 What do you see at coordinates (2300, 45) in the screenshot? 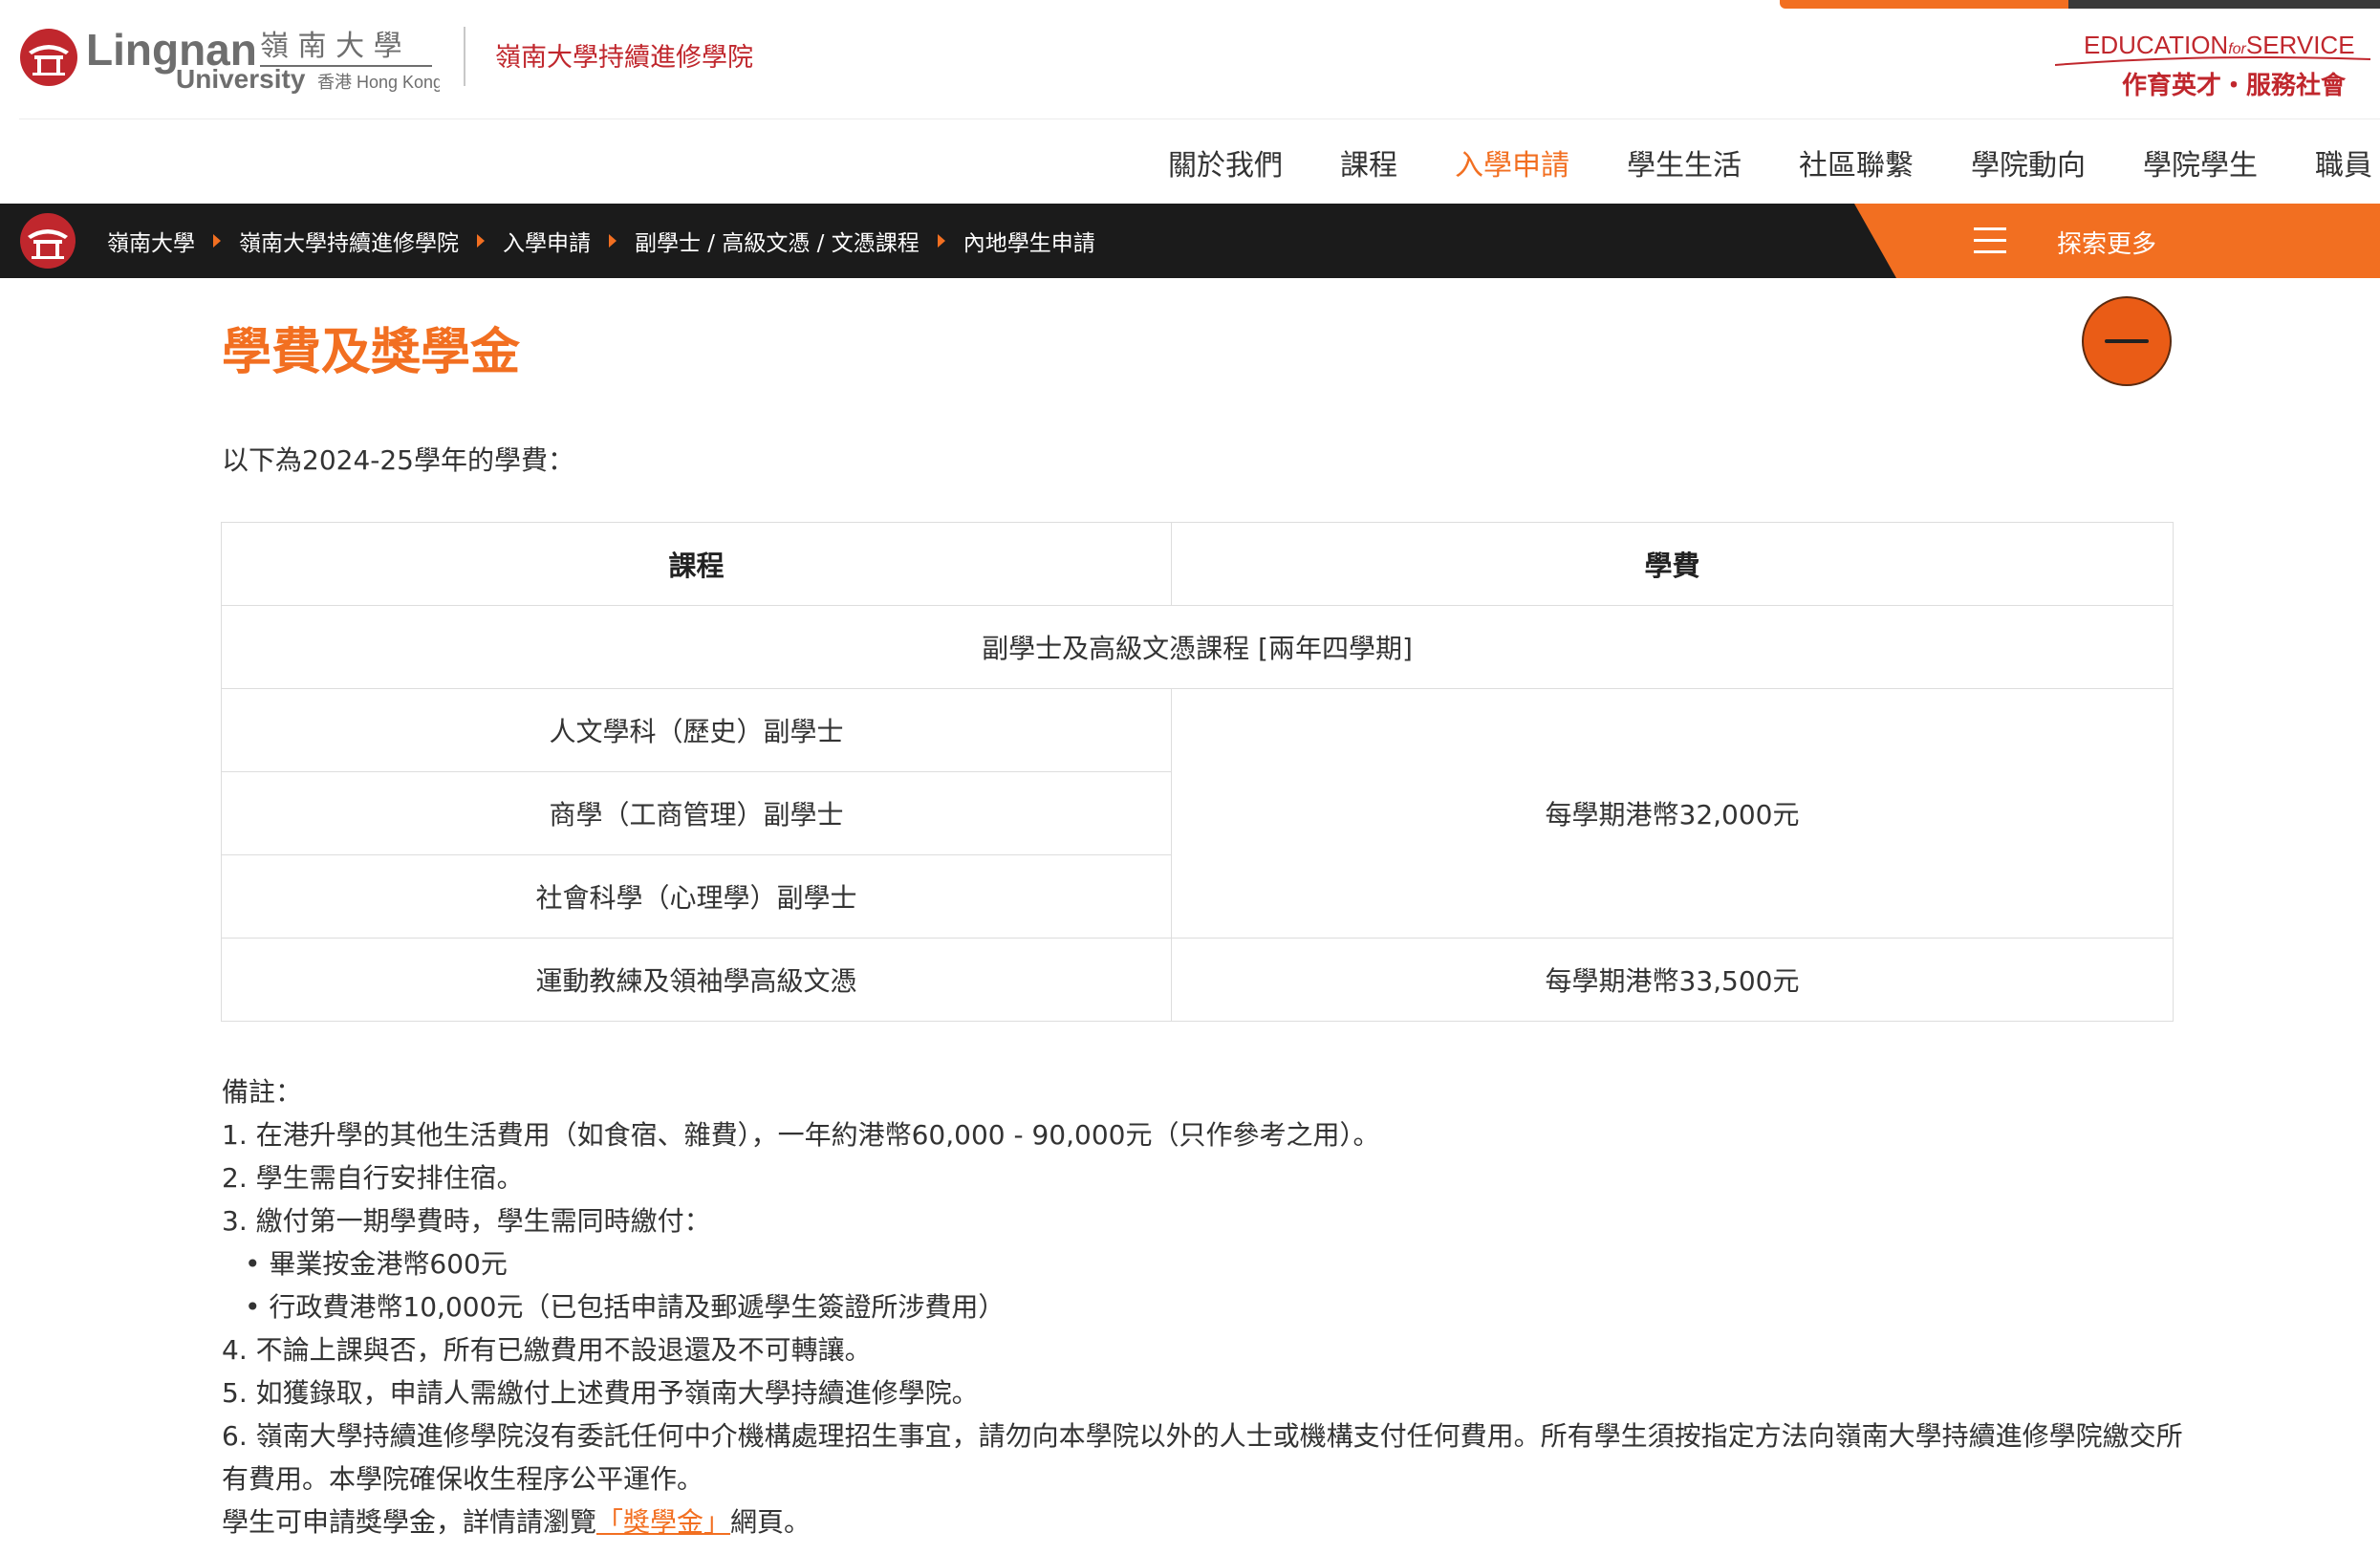
I see `slogan-en-service: SERVICE` at bounding box center [2300, 45].